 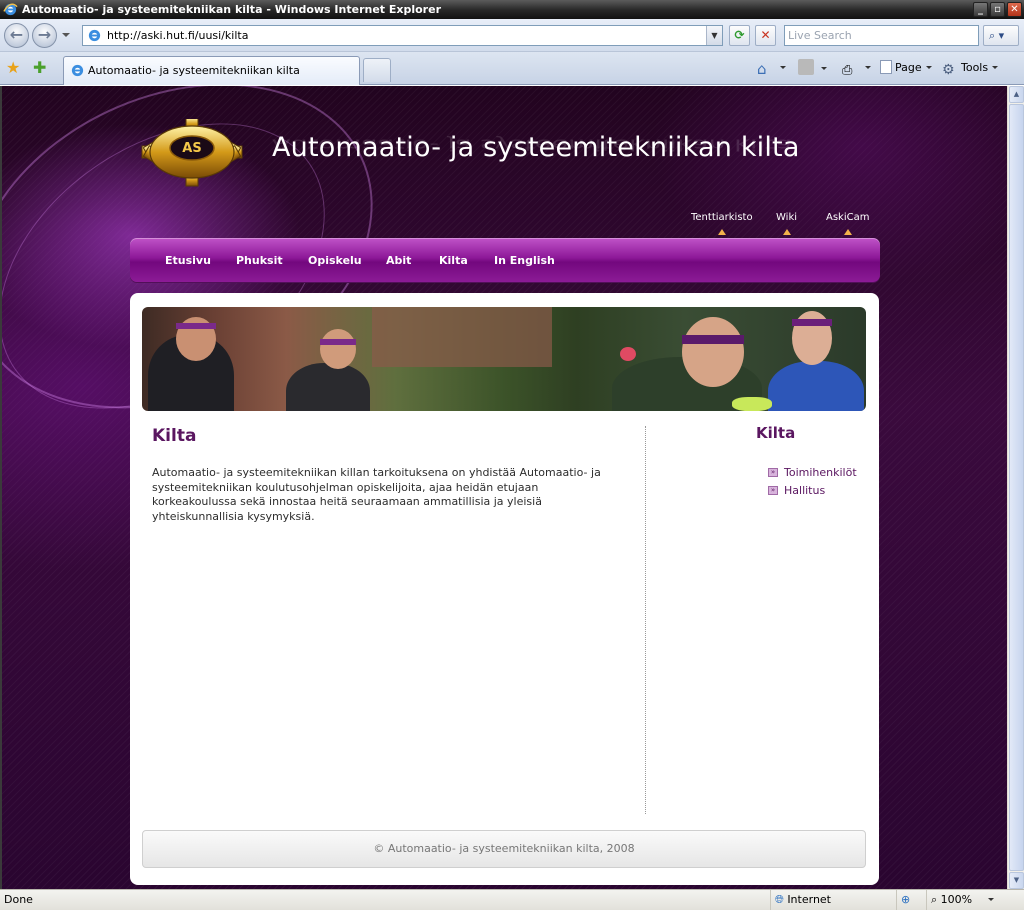 I want to click on zoom-control: ⌕ 100%, so click(x=975, y=900).